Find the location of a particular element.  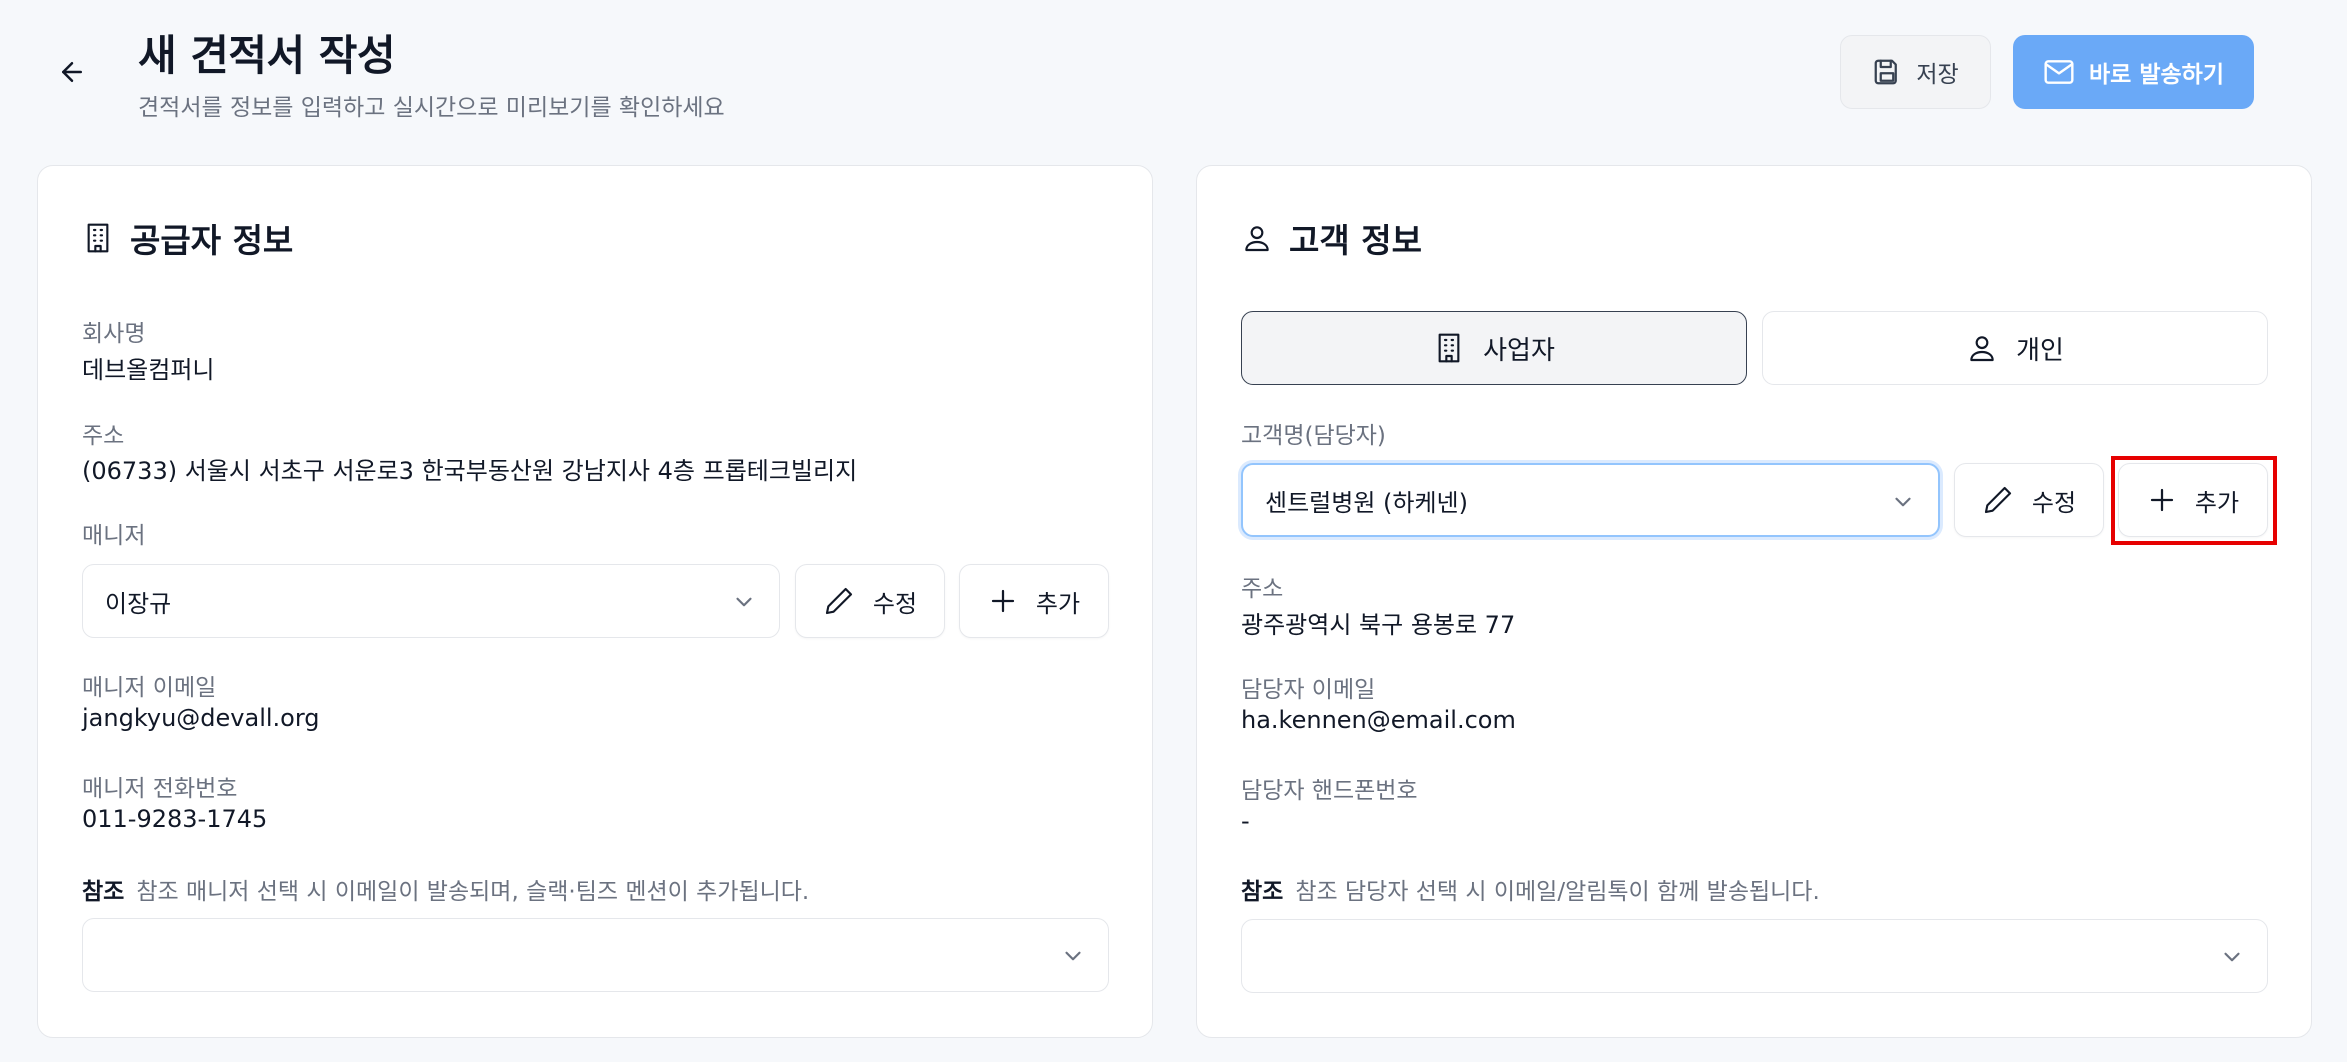

customer-edit-label: 수정 is located at coordinates (2054, 502).